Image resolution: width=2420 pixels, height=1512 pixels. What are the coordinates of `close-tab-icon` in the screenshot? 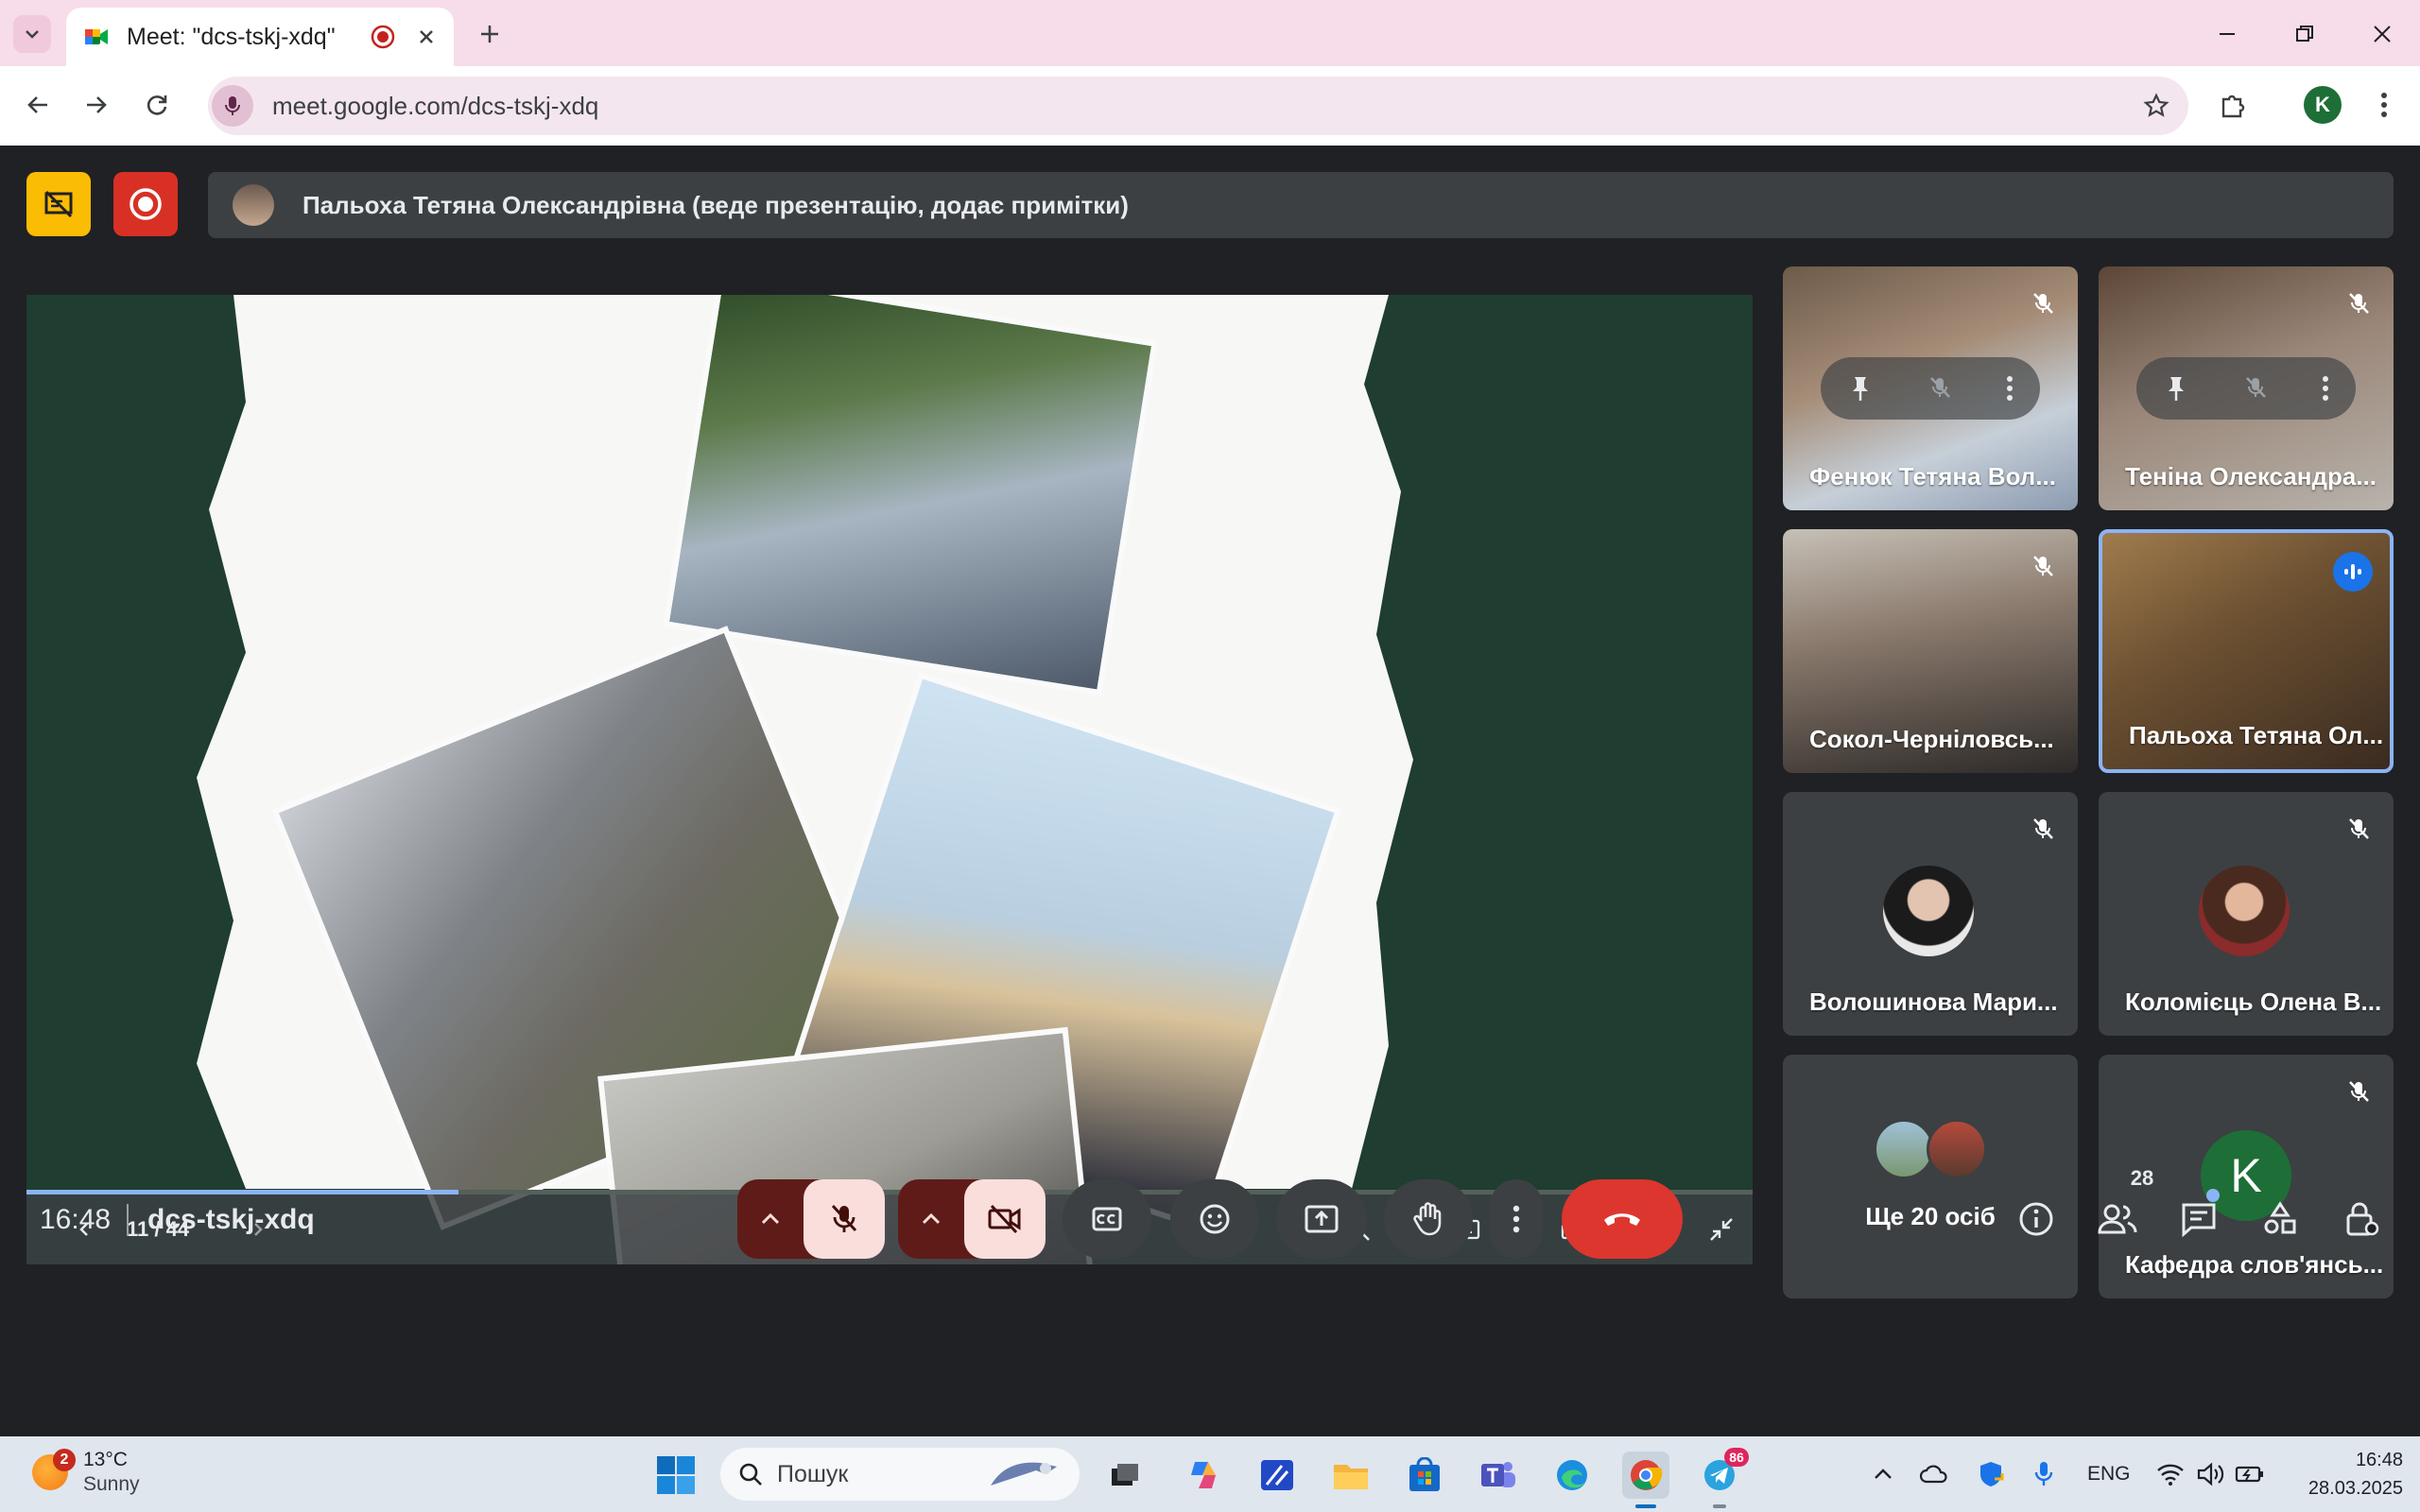 It's located at (426, 36).